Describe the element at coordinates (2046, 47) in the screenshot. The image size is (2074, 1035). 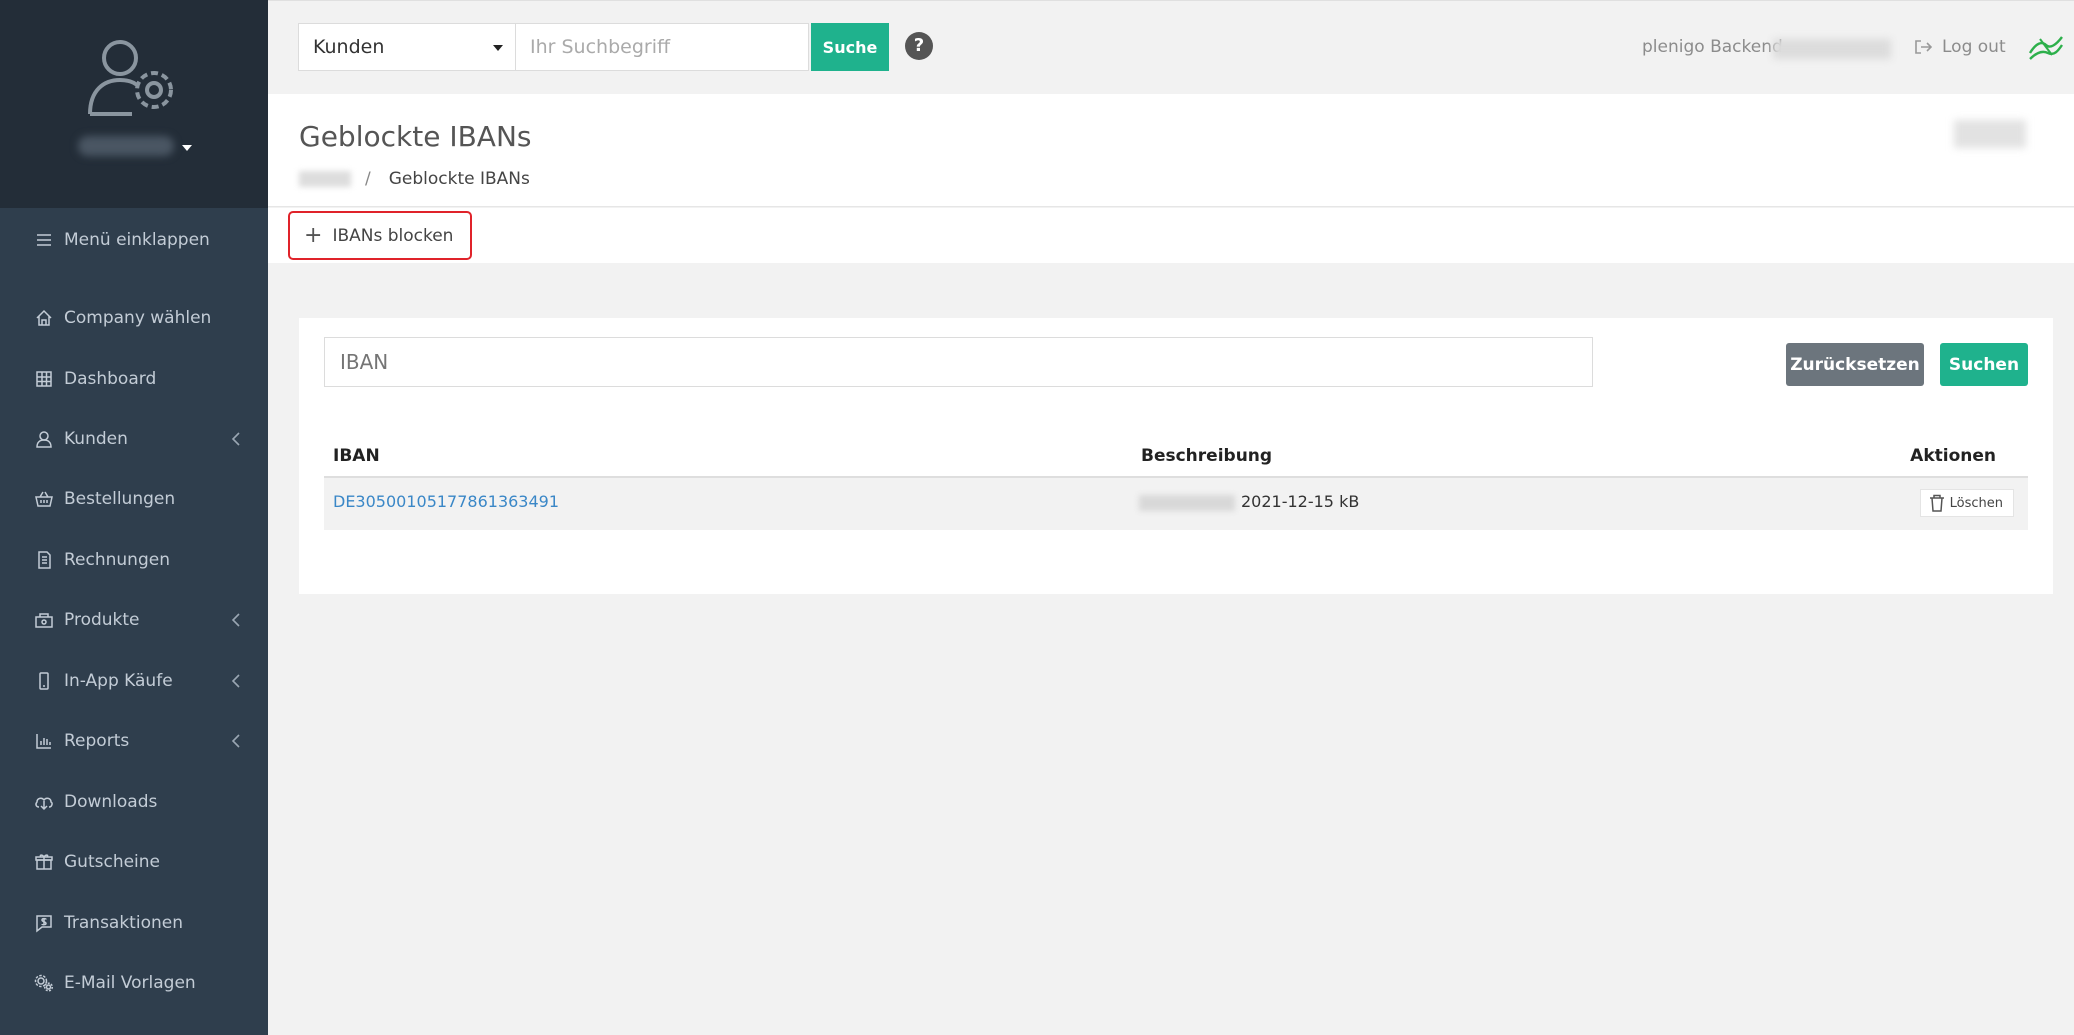
I see `plenigo-logo-icon` at that location.